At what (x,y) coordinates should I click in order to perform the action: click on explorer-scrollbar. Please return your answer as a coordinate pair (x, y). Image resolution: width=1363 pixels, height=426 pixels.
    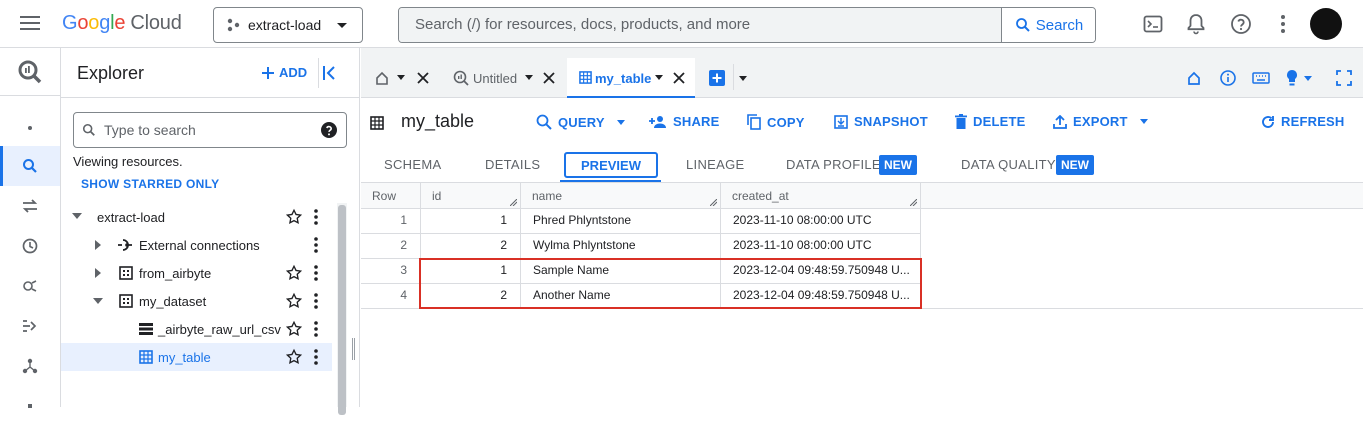
    Looking at the image, I should click on (342, 309).